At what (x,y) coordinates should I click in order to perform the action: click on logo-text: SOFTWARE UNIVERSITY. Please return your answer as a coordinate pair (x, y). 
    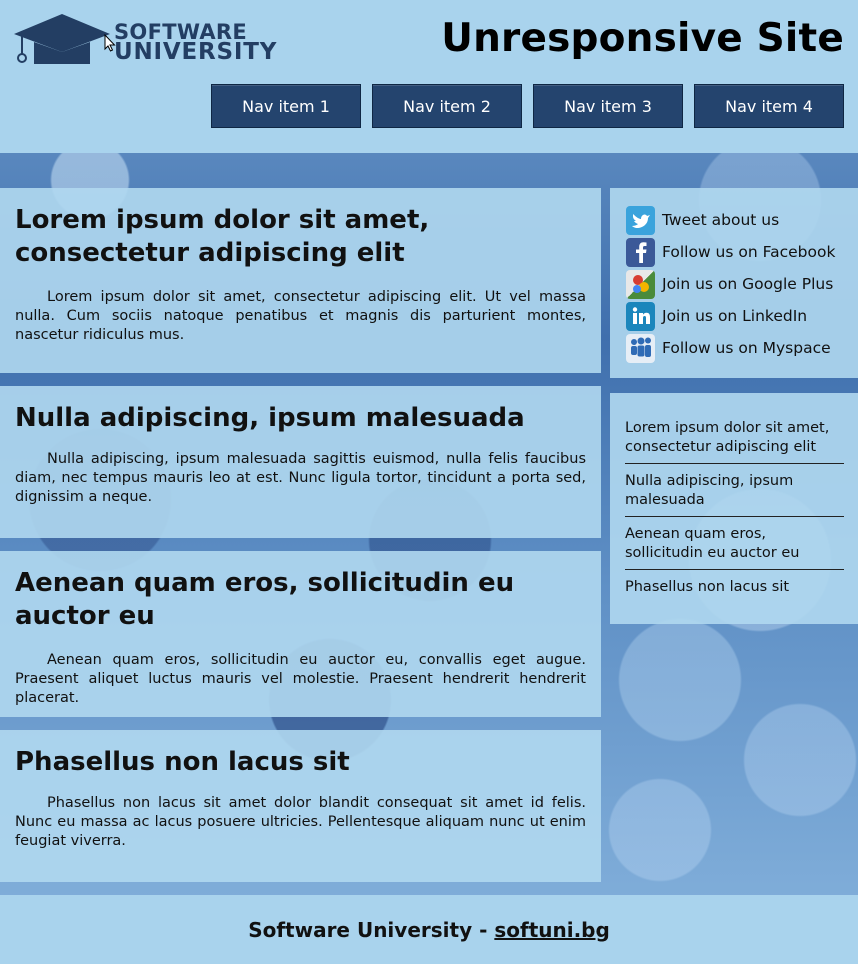
    Looking at the image, I should click on (196, 43).